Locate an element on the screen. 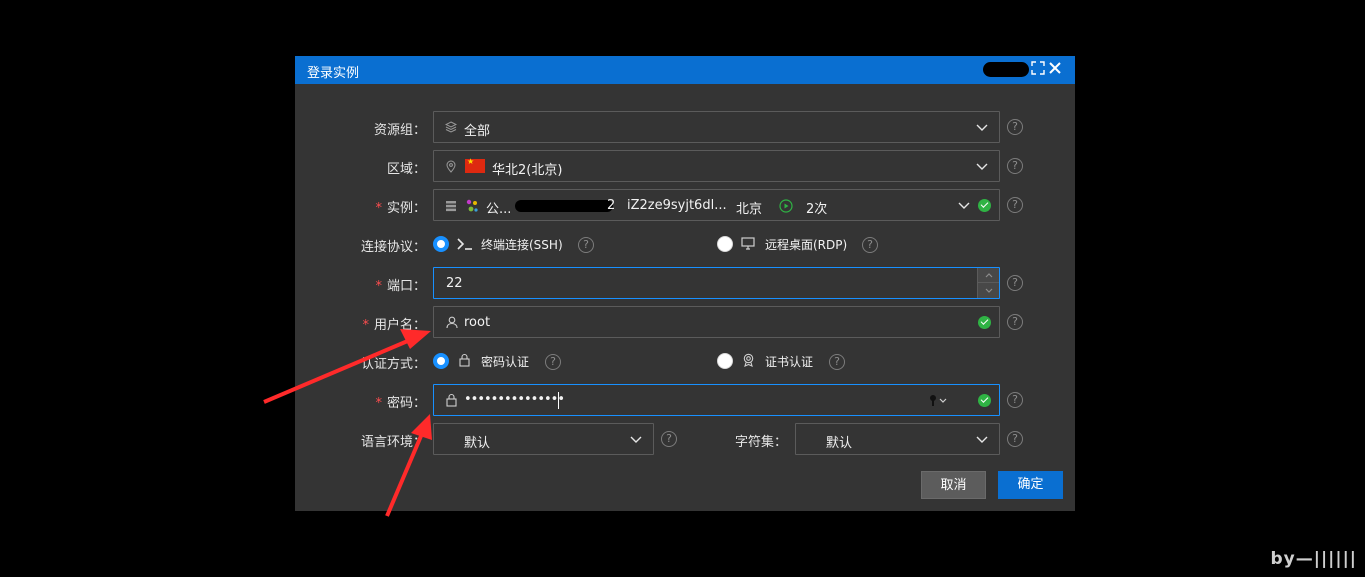  watermark: by—|||||| is located at coordinates (1313, 559).